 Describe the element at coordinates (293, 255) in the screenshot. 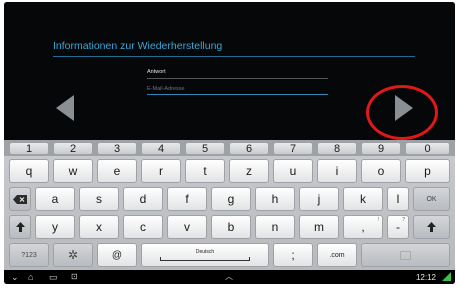

I see `key-semicolon: ;` at that location.